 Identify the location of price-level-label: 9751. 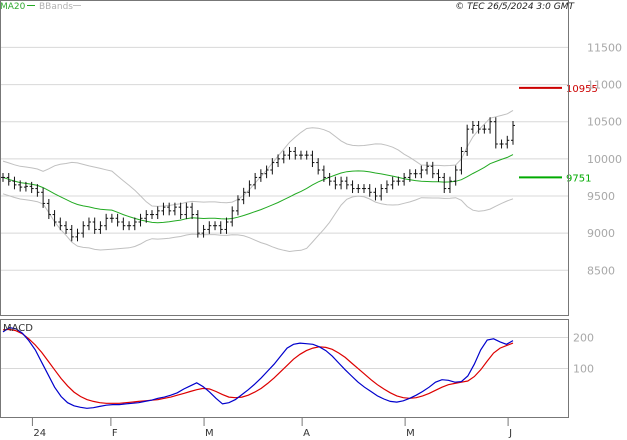
(578, 178).